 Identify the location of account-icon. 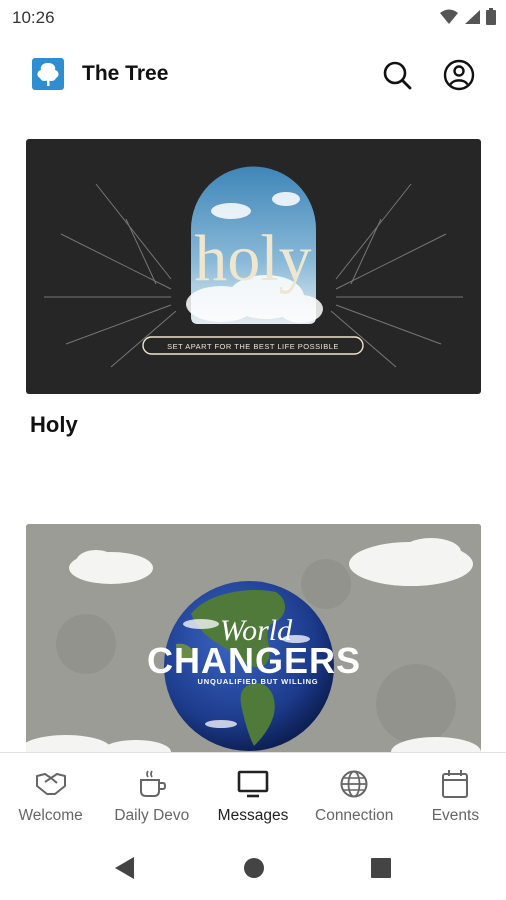
(459, 75).